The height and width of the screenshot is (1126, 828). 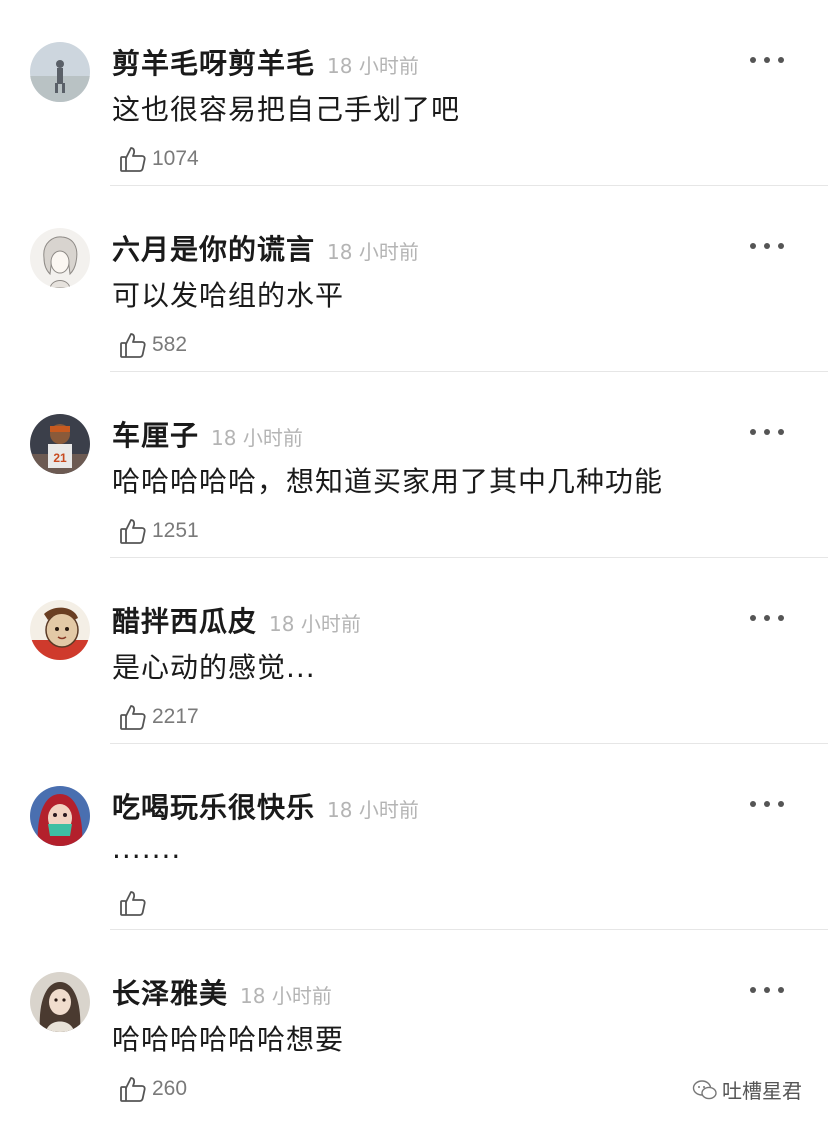 I want to click on like-count: 582, so click(x=170, y=344).